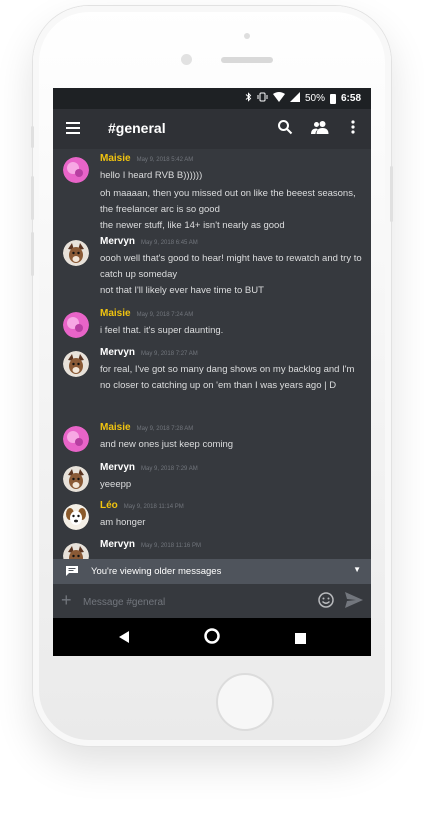  What do you see at coordinates (332, 98) in the screenshot?
I see `battery-icon` at bounding box center [332, 98].